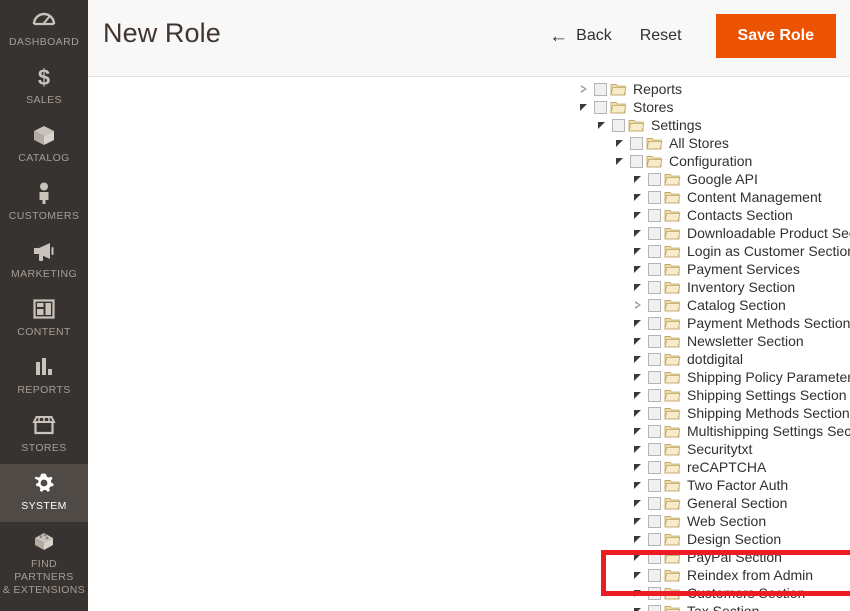 The image size is (850, 611). I want to click on tree-row: Two Factor Auth, so click(469, 485).